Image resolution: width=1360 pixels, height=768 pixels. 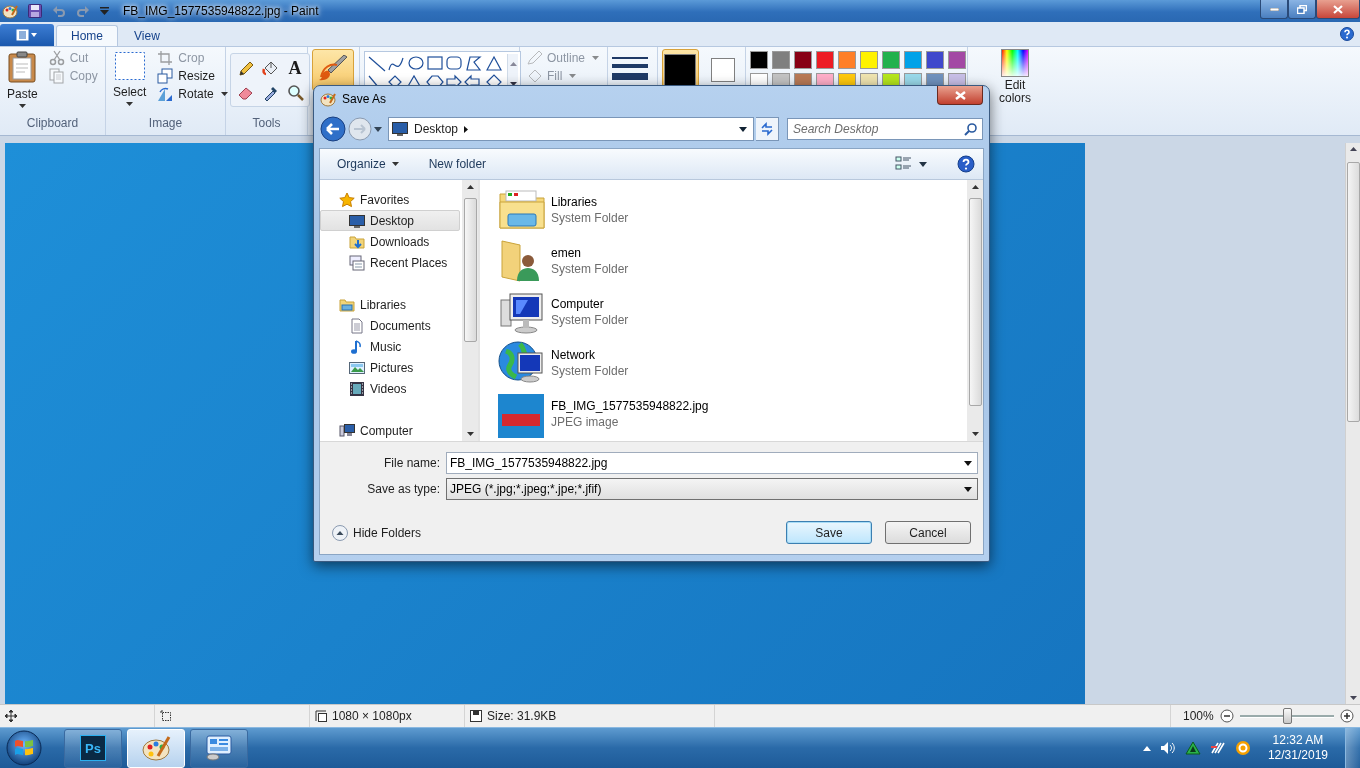 What do you see at coordinates (390, 430) in the screenshot?
I see `nav-item: Computer` at bounding box center [390, 430].